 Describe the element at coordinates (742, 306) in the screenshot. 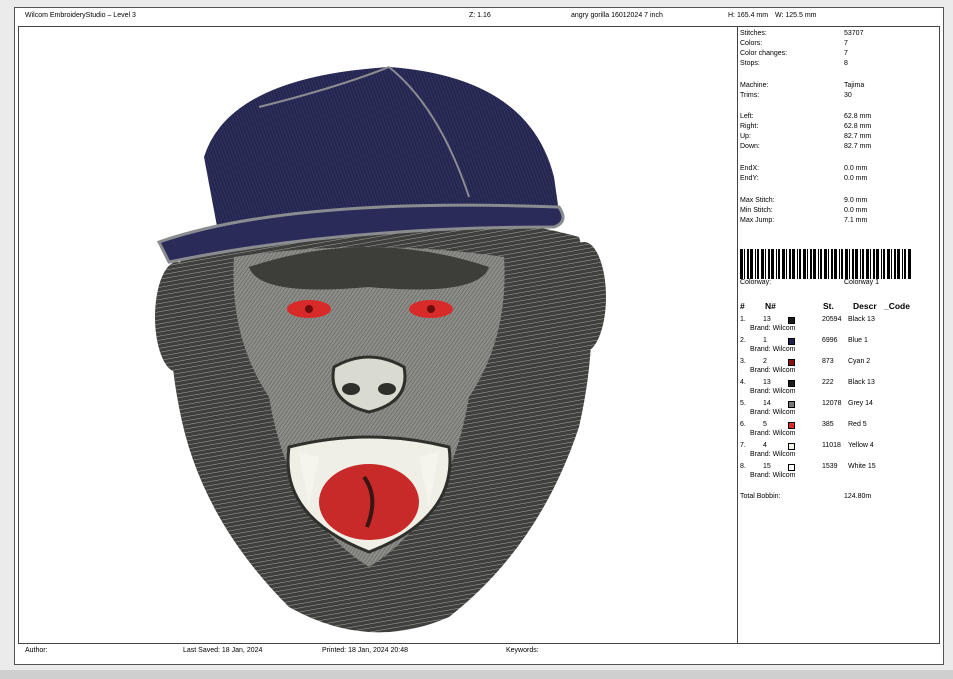

I see `col-index-header: #` at that location.